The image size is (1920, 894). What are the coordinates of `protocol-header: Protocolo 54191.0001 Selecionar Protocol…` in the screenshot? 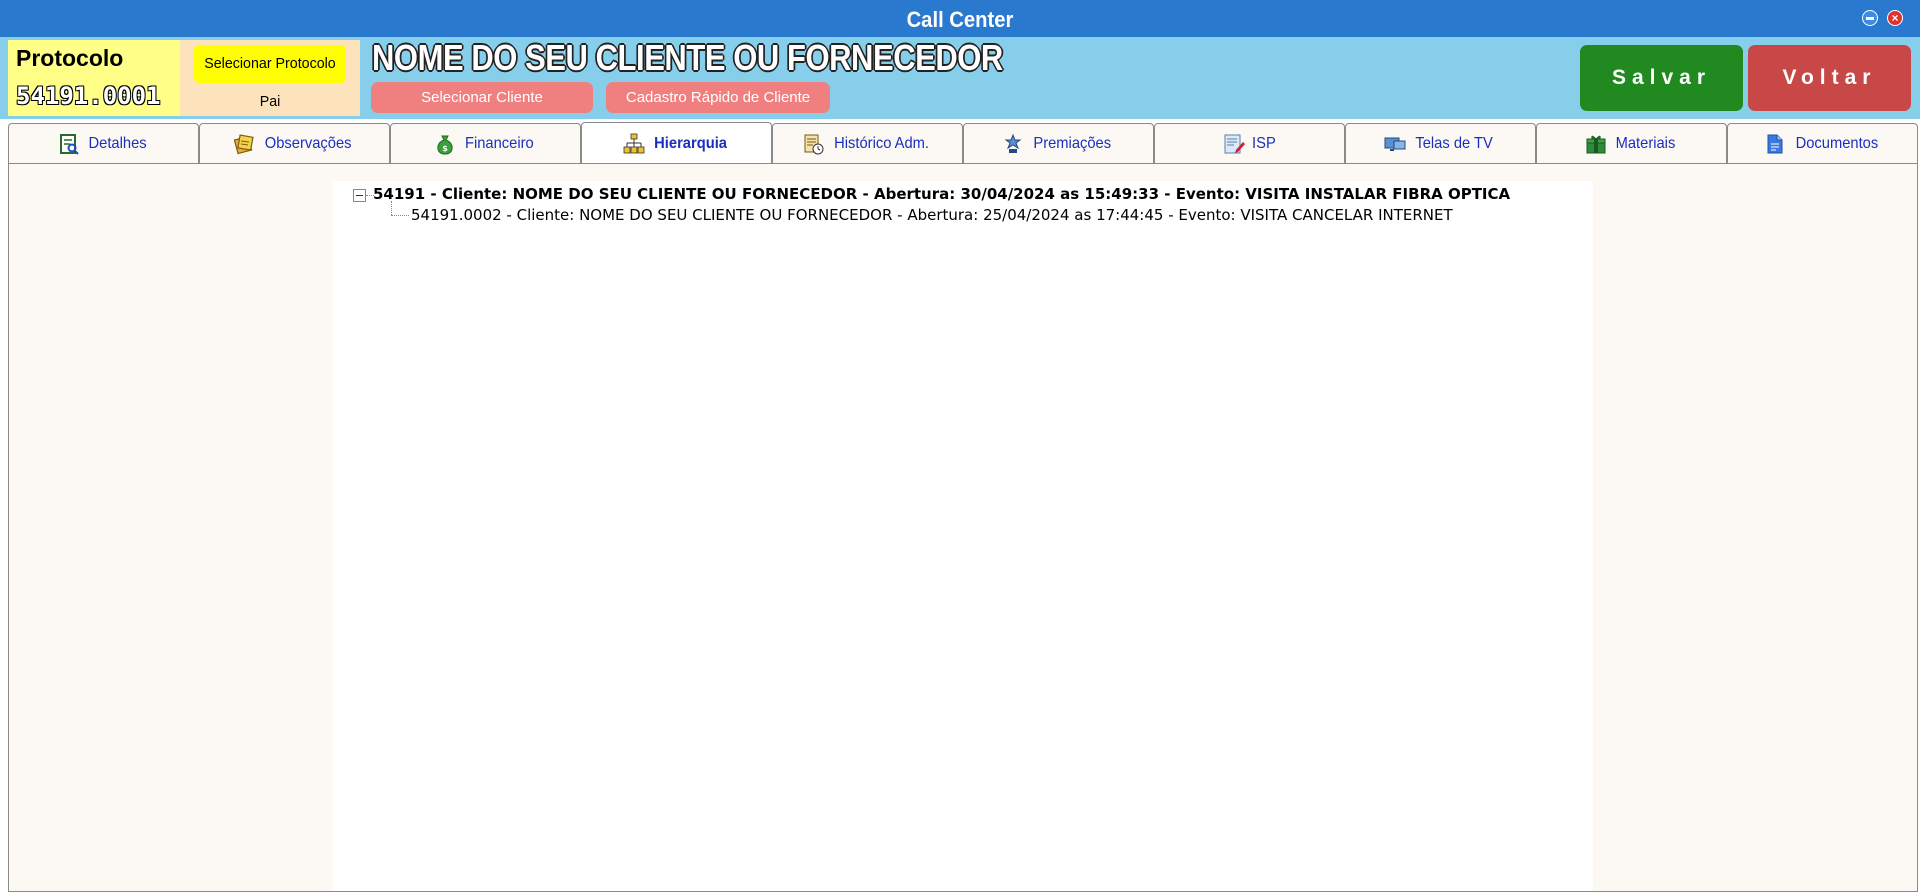 It's located at (960, 78).